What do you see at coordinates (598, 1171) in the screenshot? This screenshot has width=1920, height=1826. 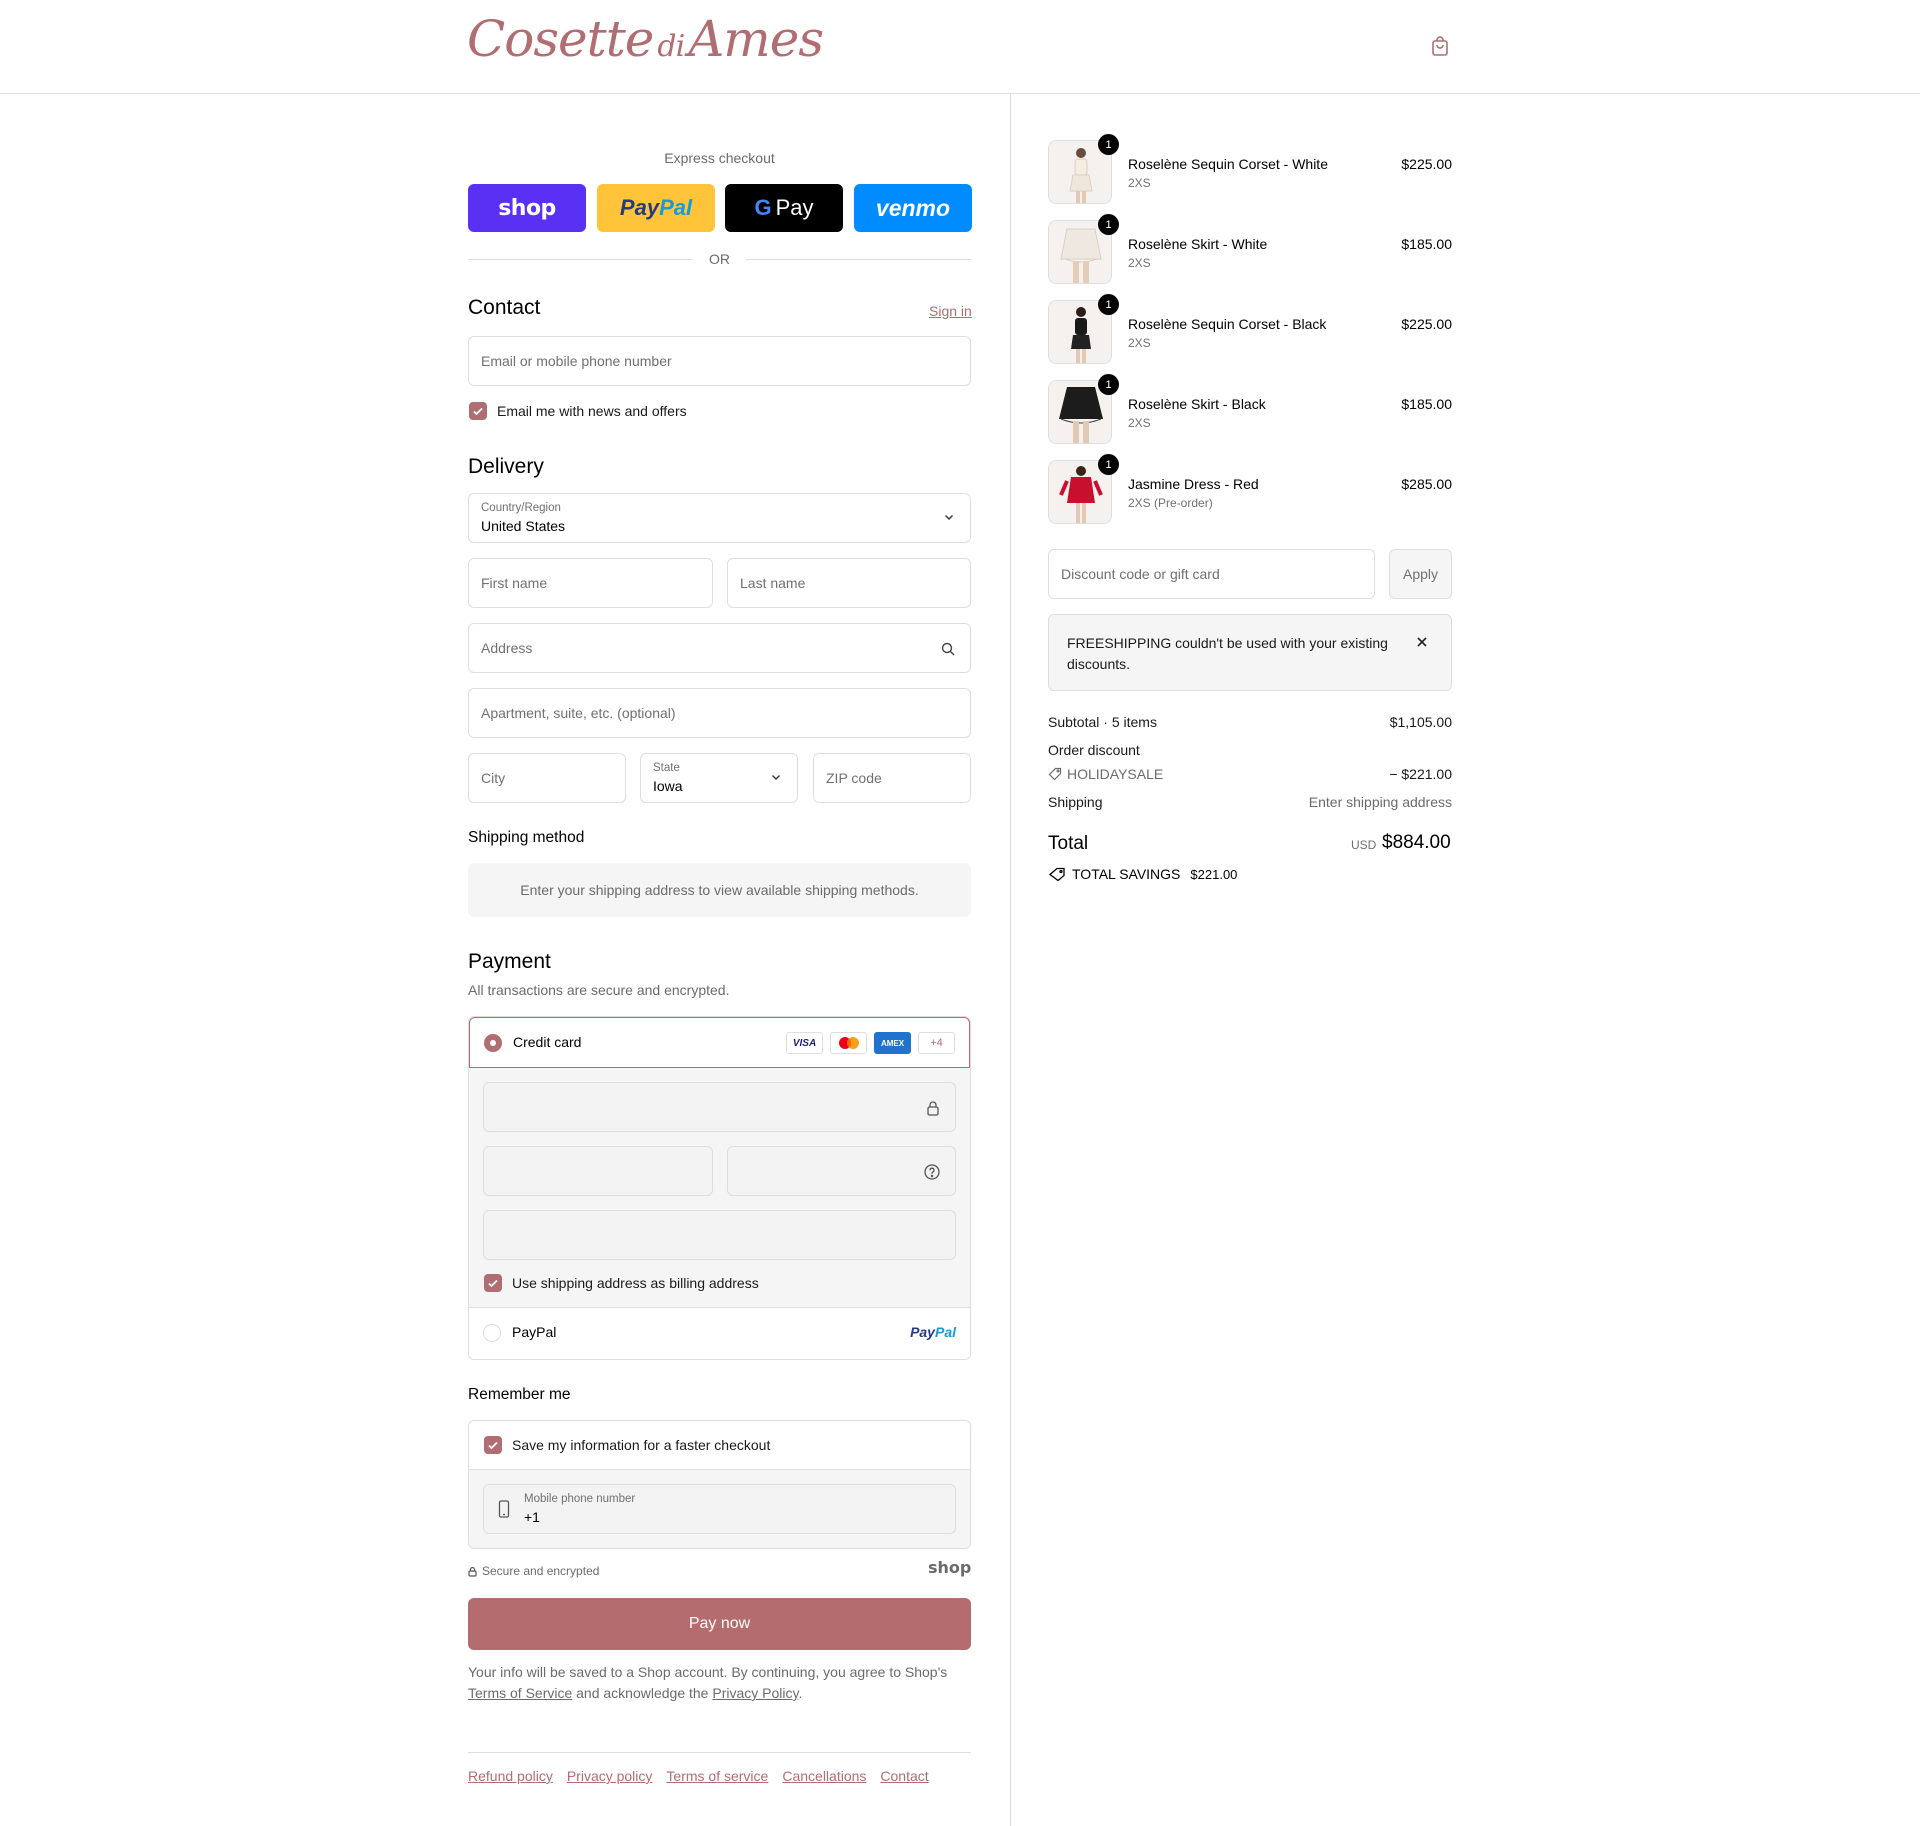 I see `expiration-date-field` at bounding box center [598, 1171].